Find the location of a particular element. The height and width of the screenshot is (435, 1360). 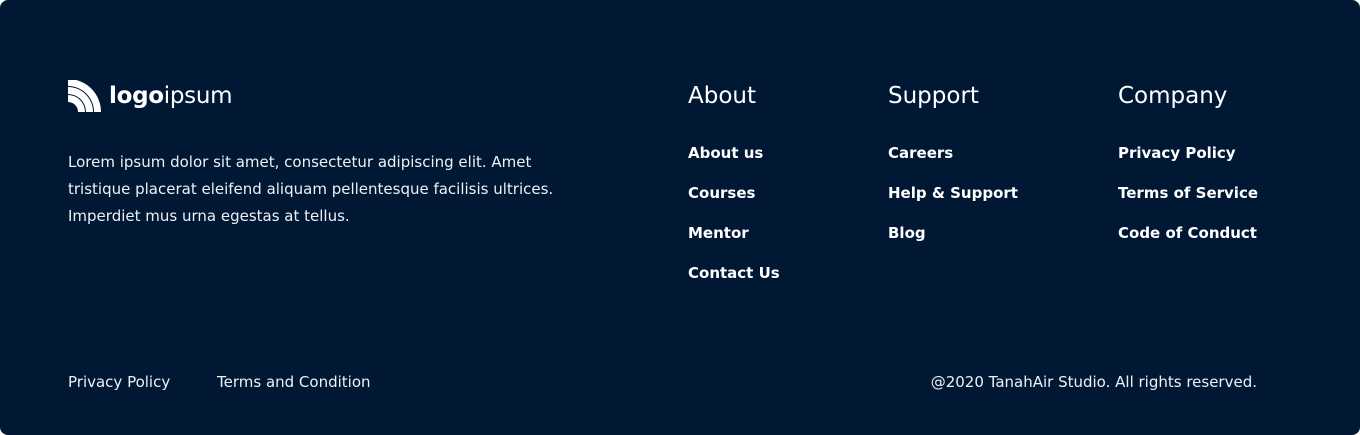

list-item: Terms of Service is located at coordinates (1188, 198).